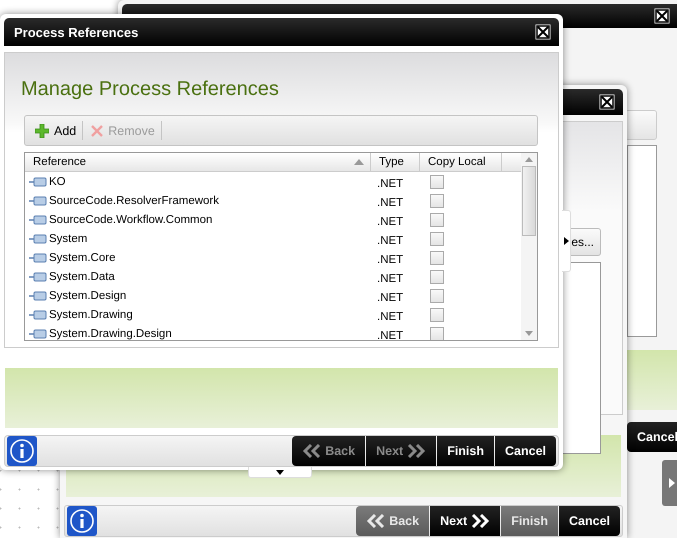 The height and width of the screenshot is (538, 677). What do you see at coordinates (198, 314) in the screenshot?
I see `table-cell: System.Drawing` at bounding box center [198, 314].